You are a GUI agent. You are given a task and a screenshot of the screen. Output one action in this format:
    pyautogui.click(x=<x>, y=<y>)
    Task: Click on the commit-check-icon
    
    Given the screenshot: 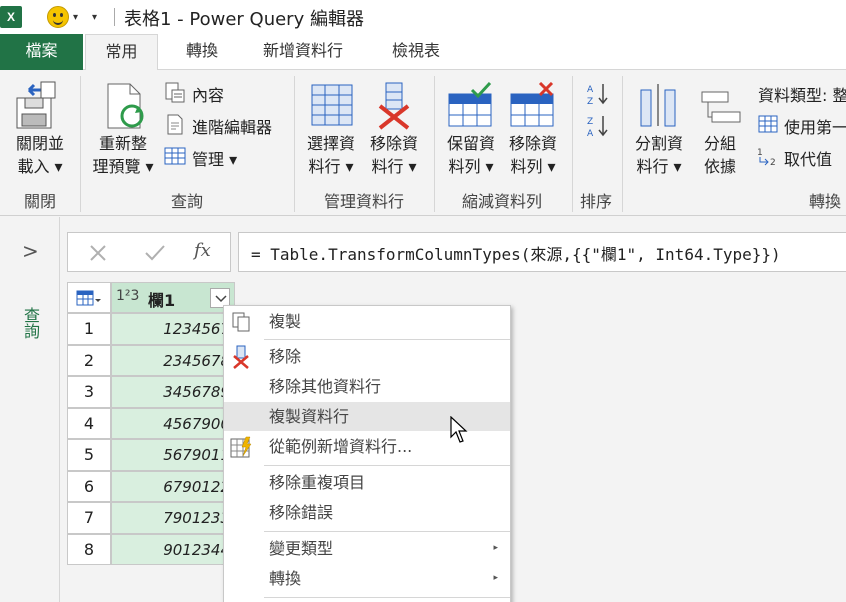 What is the action you would take?
    pyautogui.click(x=155, y=253)
    